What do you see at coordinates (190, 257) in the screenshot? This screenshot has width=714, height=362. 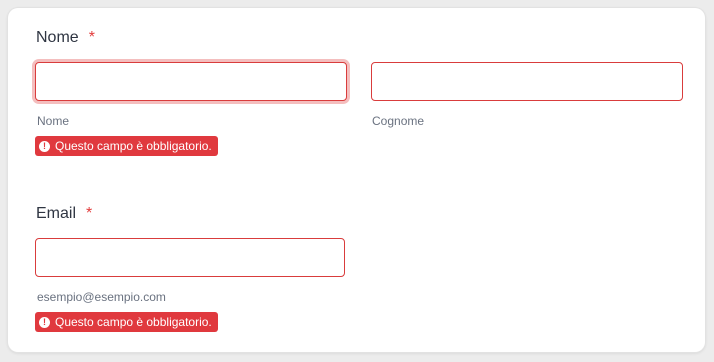 I see `email-input` at bounding box center [190, 257].